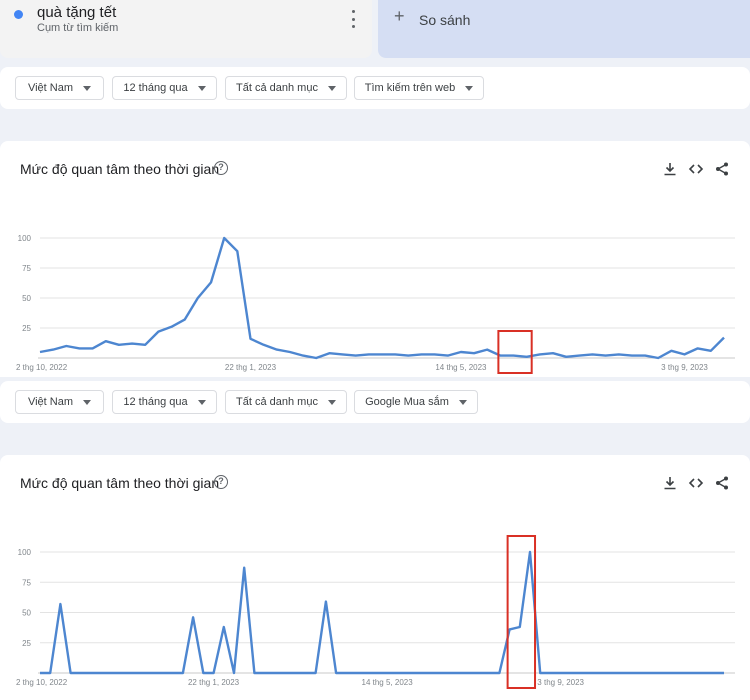 The width and height of the screenshot is (750, 700). Describe the element at coordinates (353, 19) in the screenshot. I see `more-options-icon` at that location.